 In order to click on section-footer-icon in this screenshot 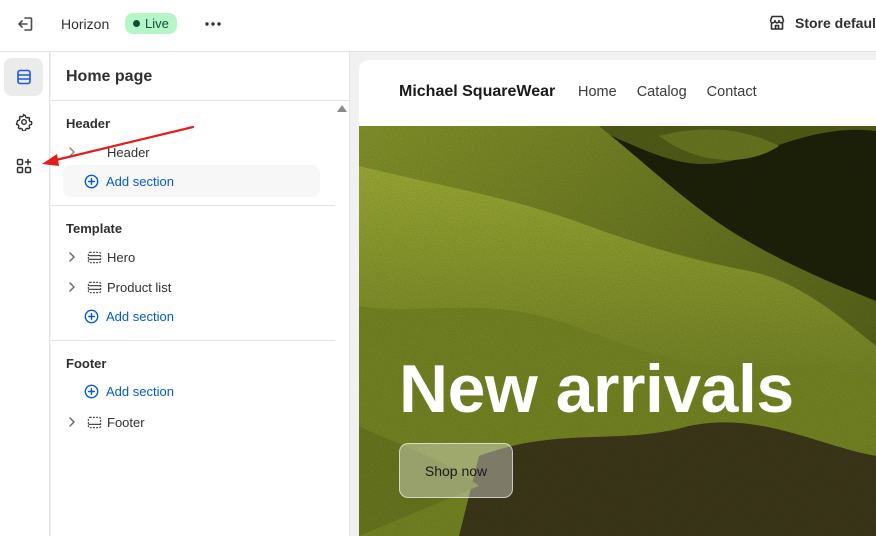, I will do `click(94, 422)`.